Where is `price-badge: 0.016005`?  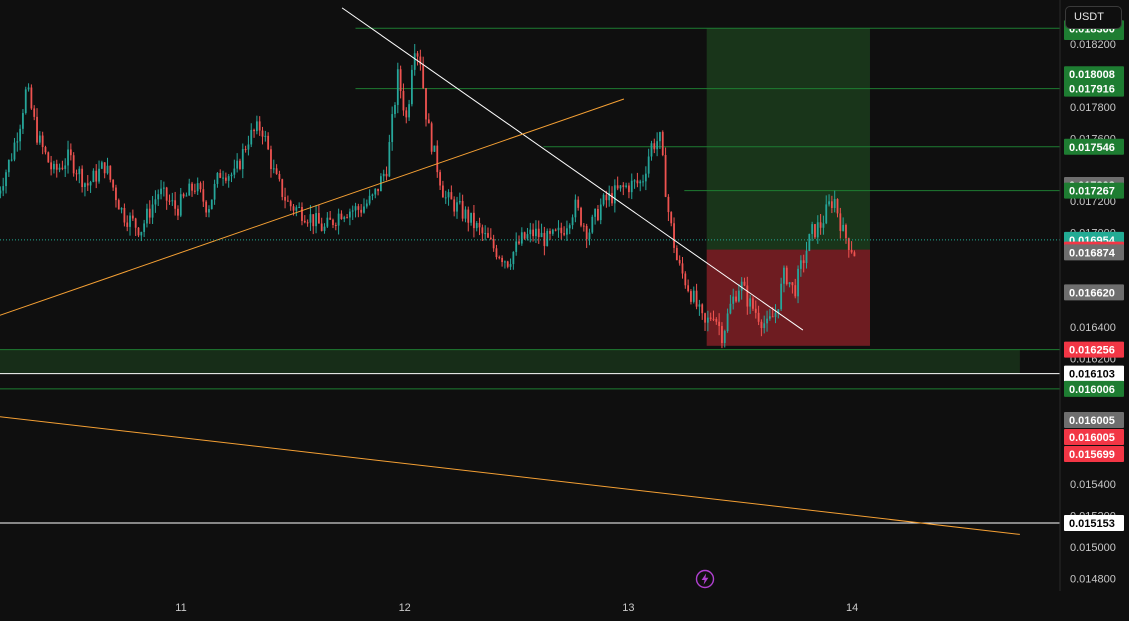
price-badge: 0.016005 is located at coordinates (1094, 420).